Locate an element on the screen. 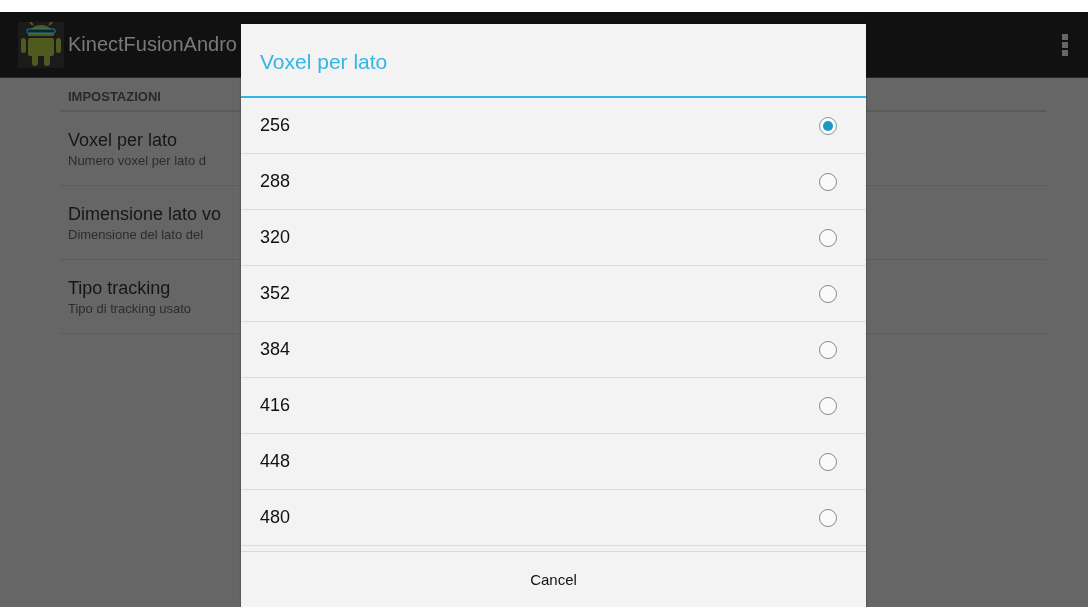  option-row: 256 is located at coordinates (553, 126).